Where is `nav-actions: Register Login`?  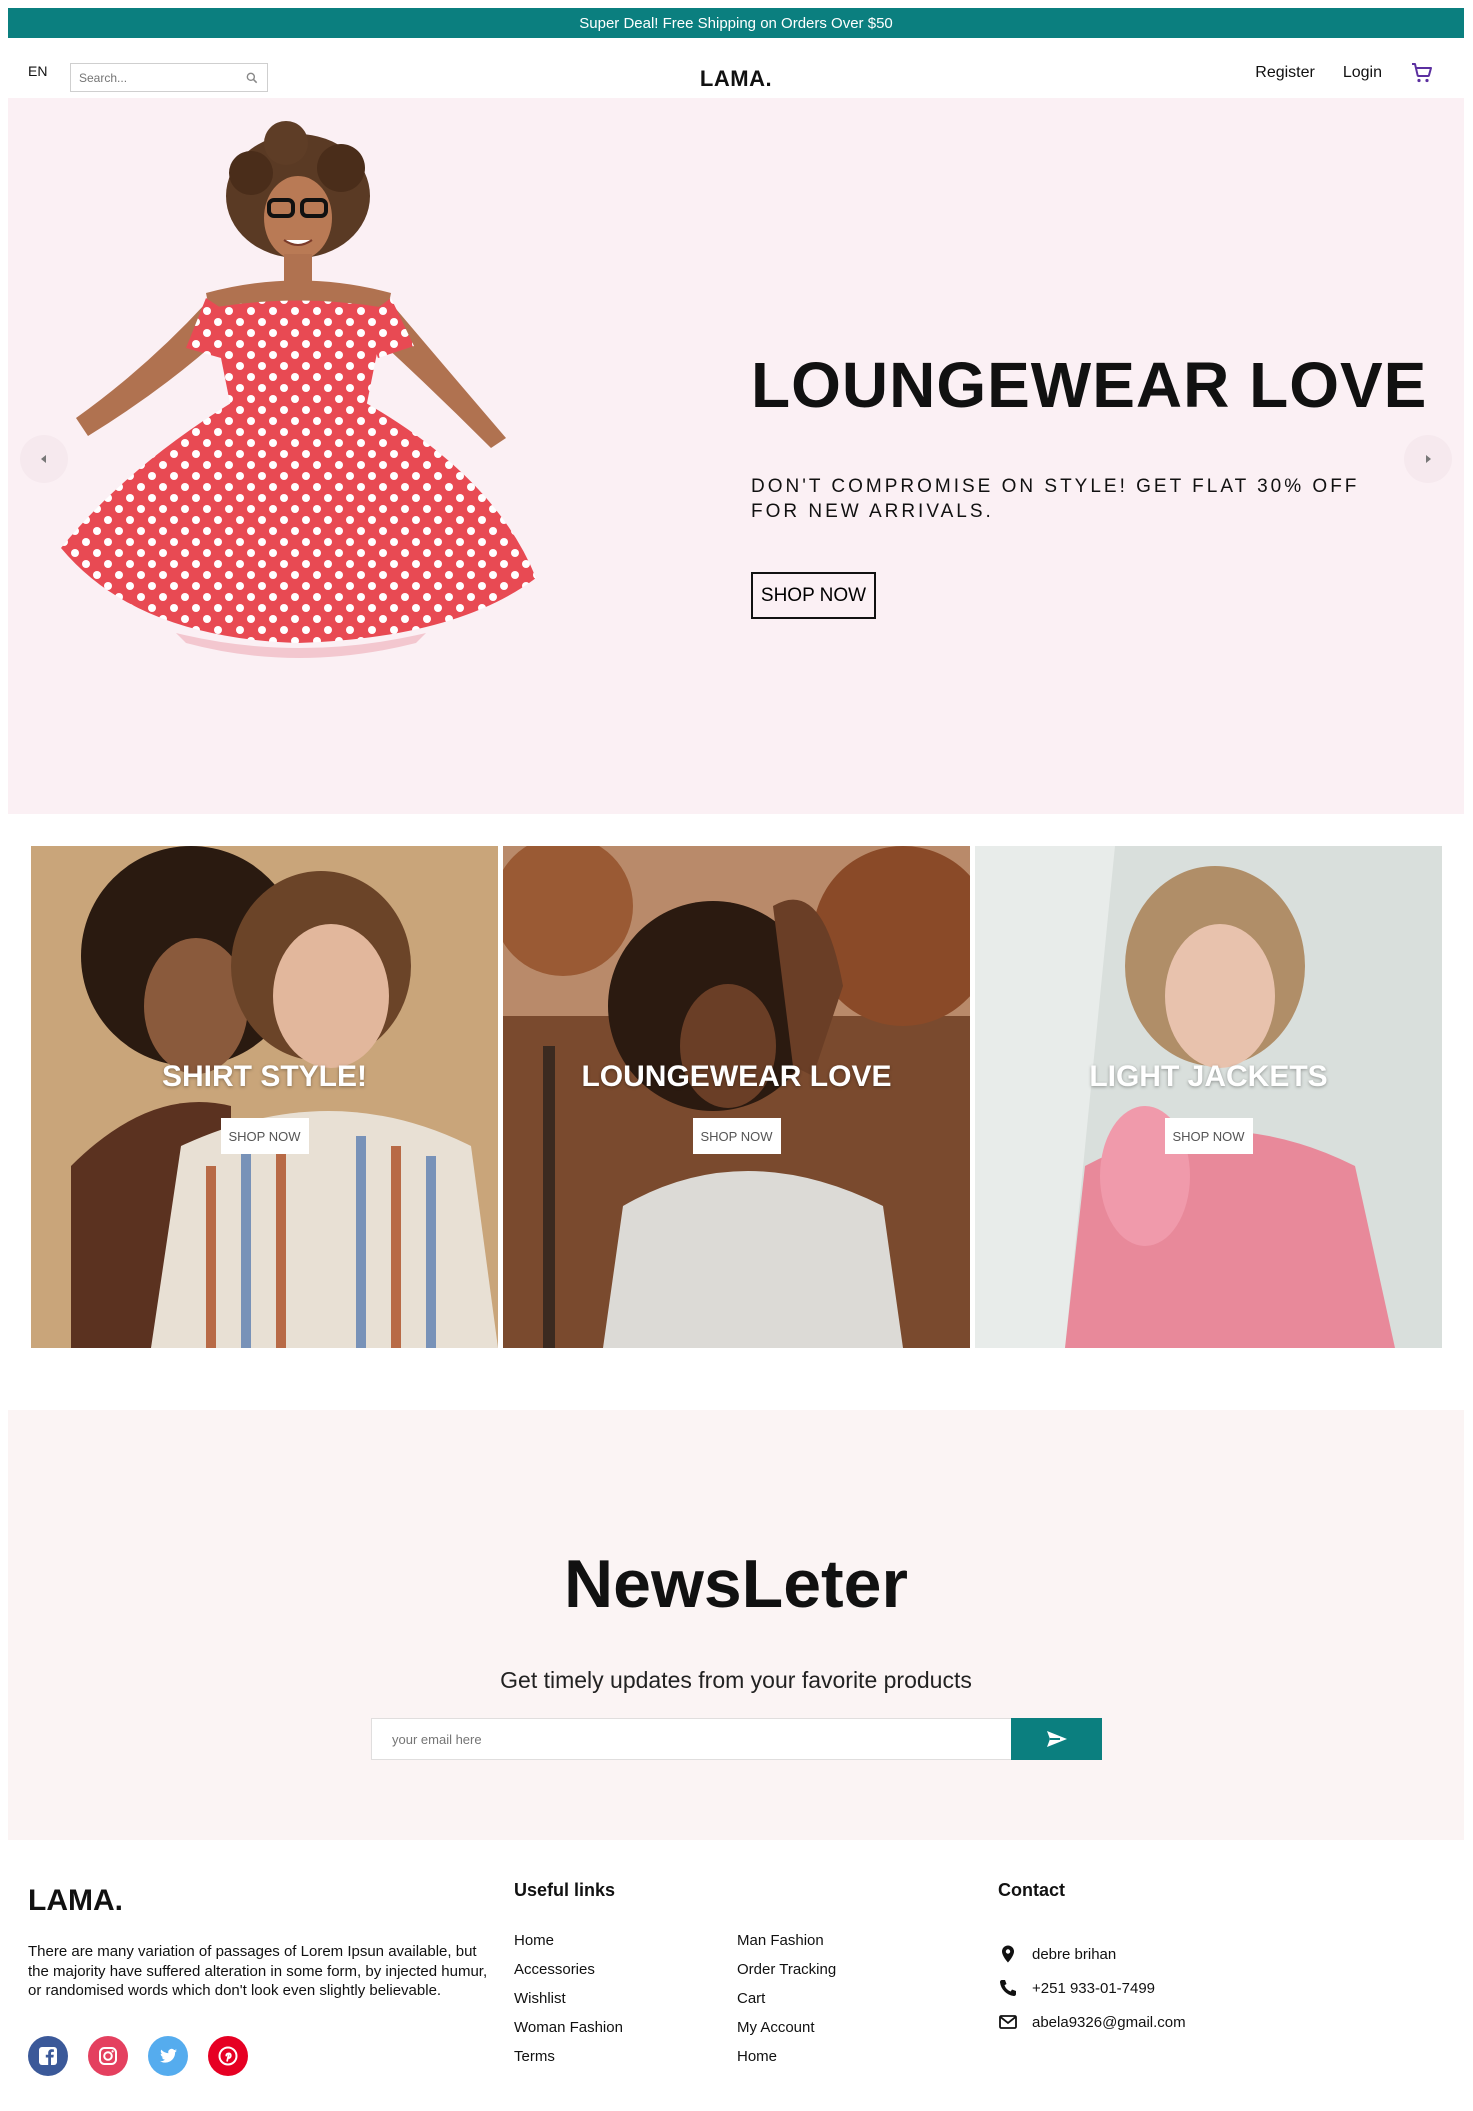 nav-actions: Register Login is located at coordinates (1344, 73).